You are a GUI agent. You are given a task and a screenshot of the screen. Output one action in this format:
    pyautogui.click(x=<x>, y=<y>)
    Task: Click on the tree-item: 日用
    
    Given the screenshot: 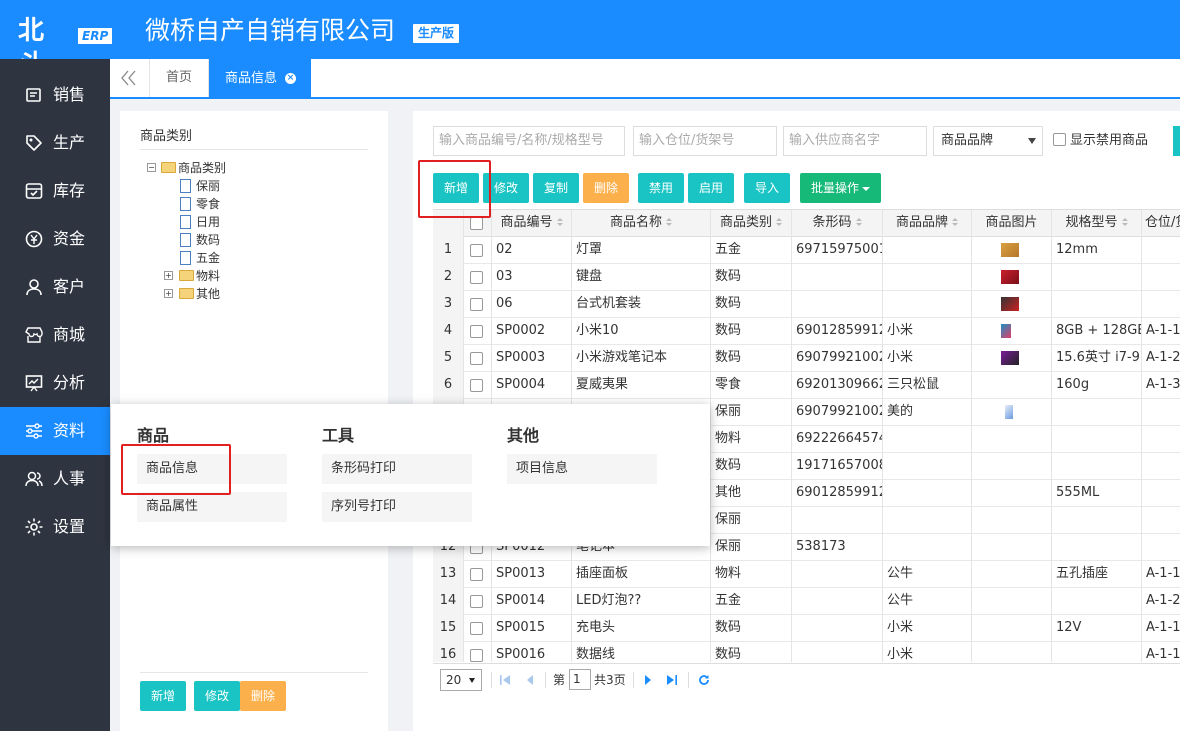 What is the action you would take?
    pyautogui.click(x=240, y=222)
    